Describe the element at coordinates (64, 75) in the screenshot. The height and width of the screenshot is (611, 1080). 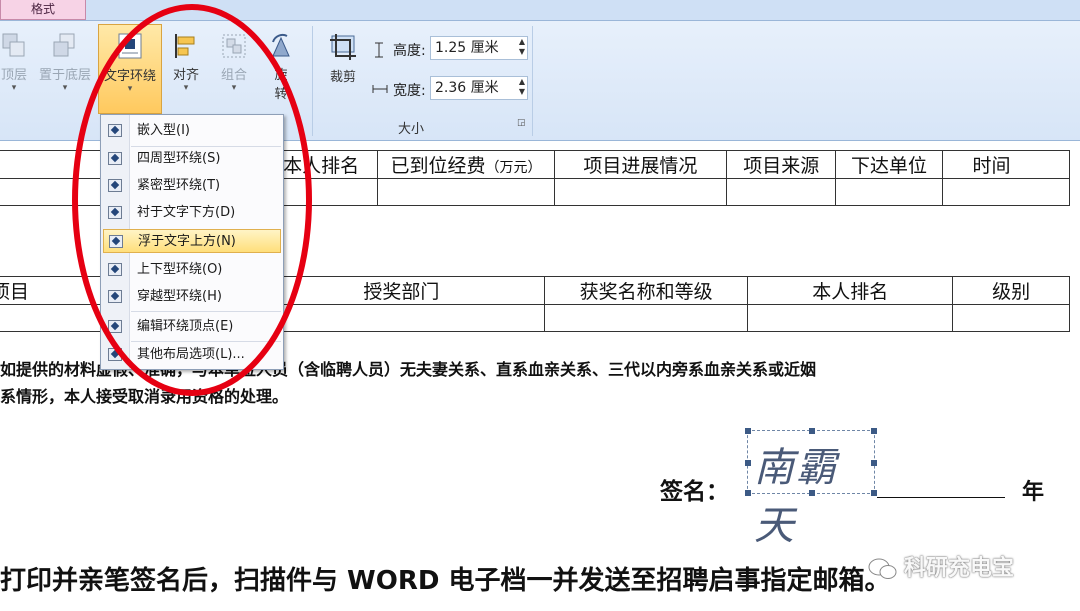
I see `send-to-back-label: 置于底层` at that location.